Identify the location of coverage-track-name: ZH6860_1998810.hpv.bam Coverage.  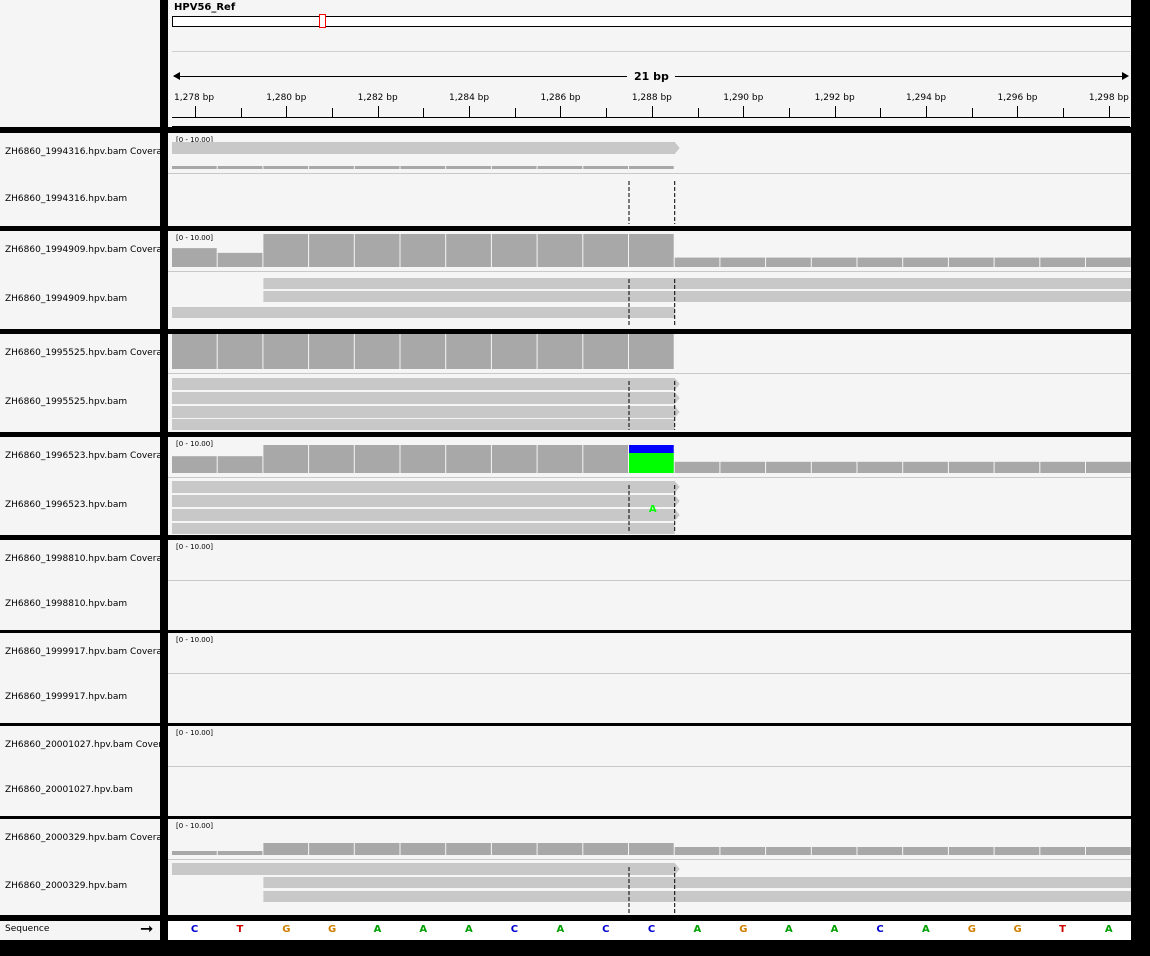
(82, 559).